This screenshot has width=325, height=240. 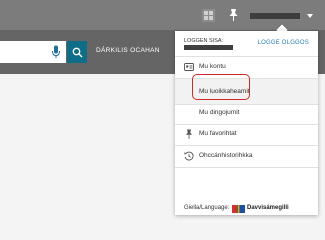 What do you see at coordinates (189, 67) in the screenshot?
I see `id-card-icon` at bounding box center [189, 67].